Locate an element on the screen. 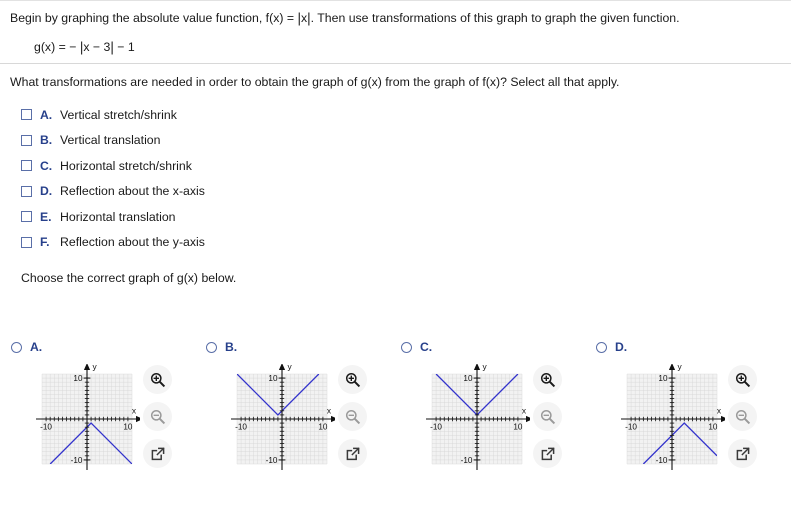  checkbox-c is located at coordinates (26, 166).